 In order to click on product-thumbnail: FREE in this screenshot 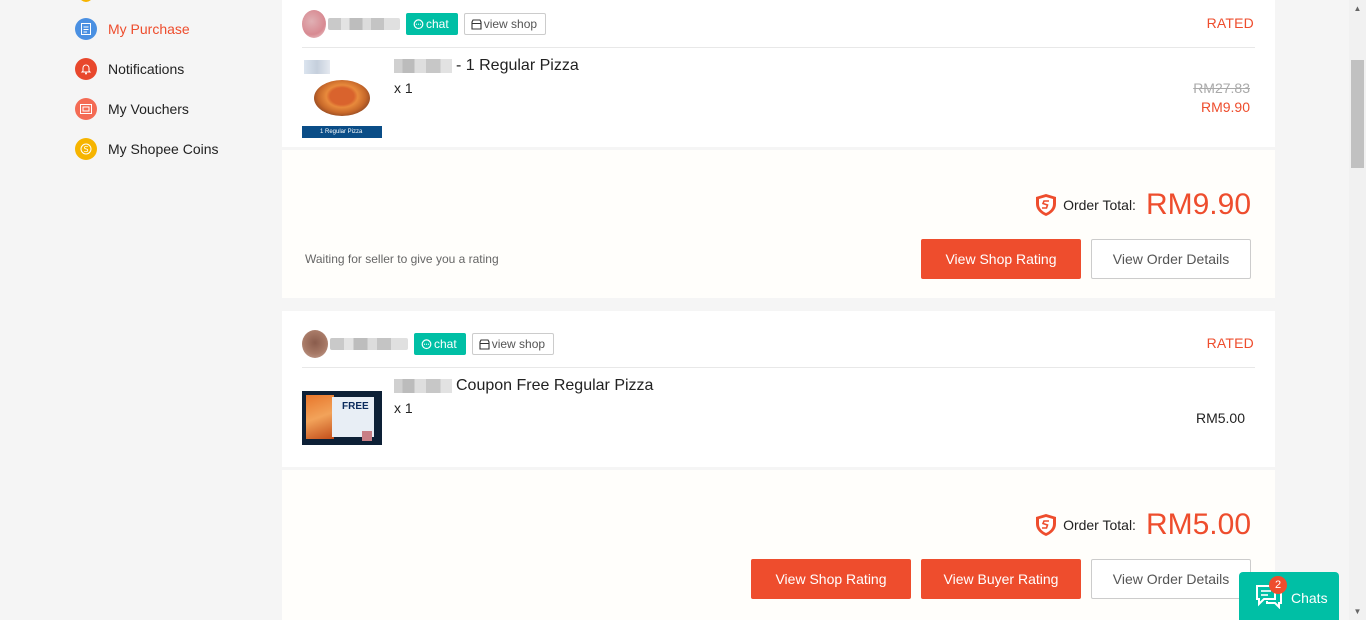, I will do `click(342, 418)`.